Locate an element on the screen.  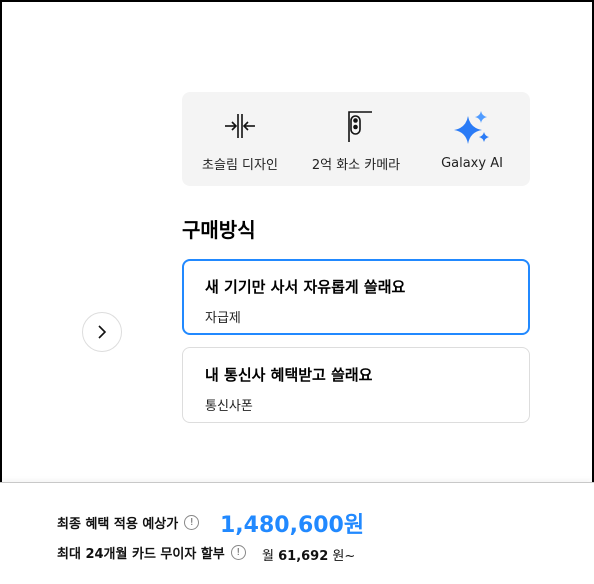
next-arrow-button is located at coordinates (102, 332).